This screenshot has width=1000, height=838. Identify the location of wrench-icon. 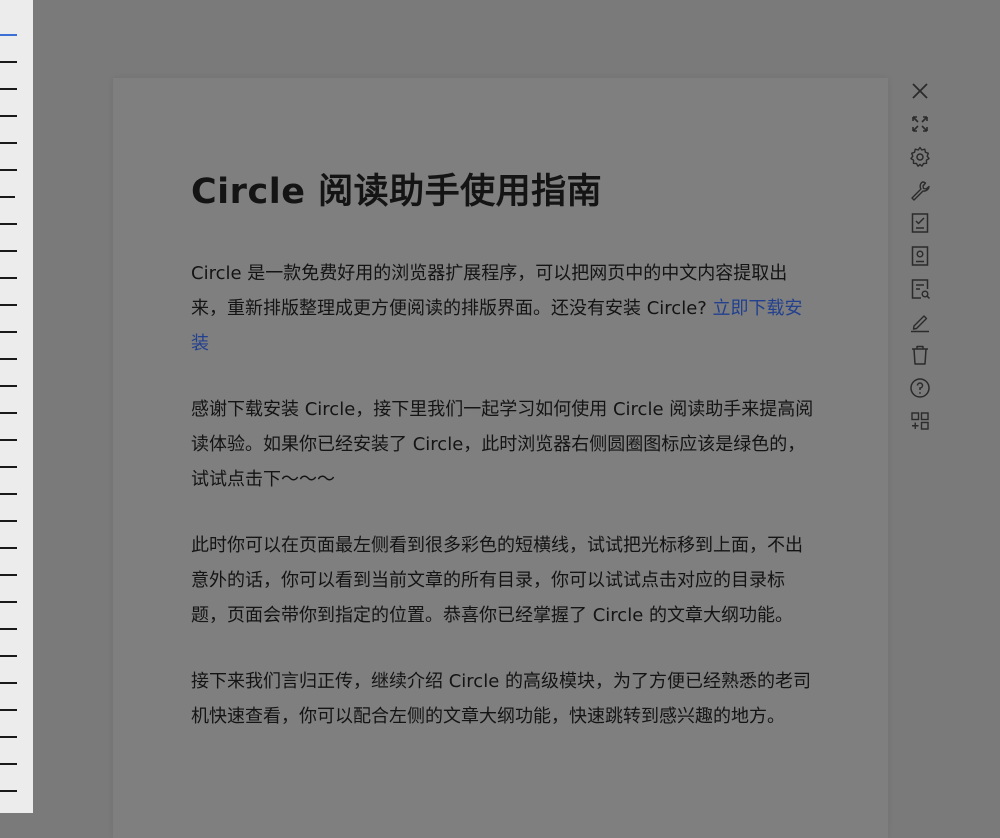
(920, 190).